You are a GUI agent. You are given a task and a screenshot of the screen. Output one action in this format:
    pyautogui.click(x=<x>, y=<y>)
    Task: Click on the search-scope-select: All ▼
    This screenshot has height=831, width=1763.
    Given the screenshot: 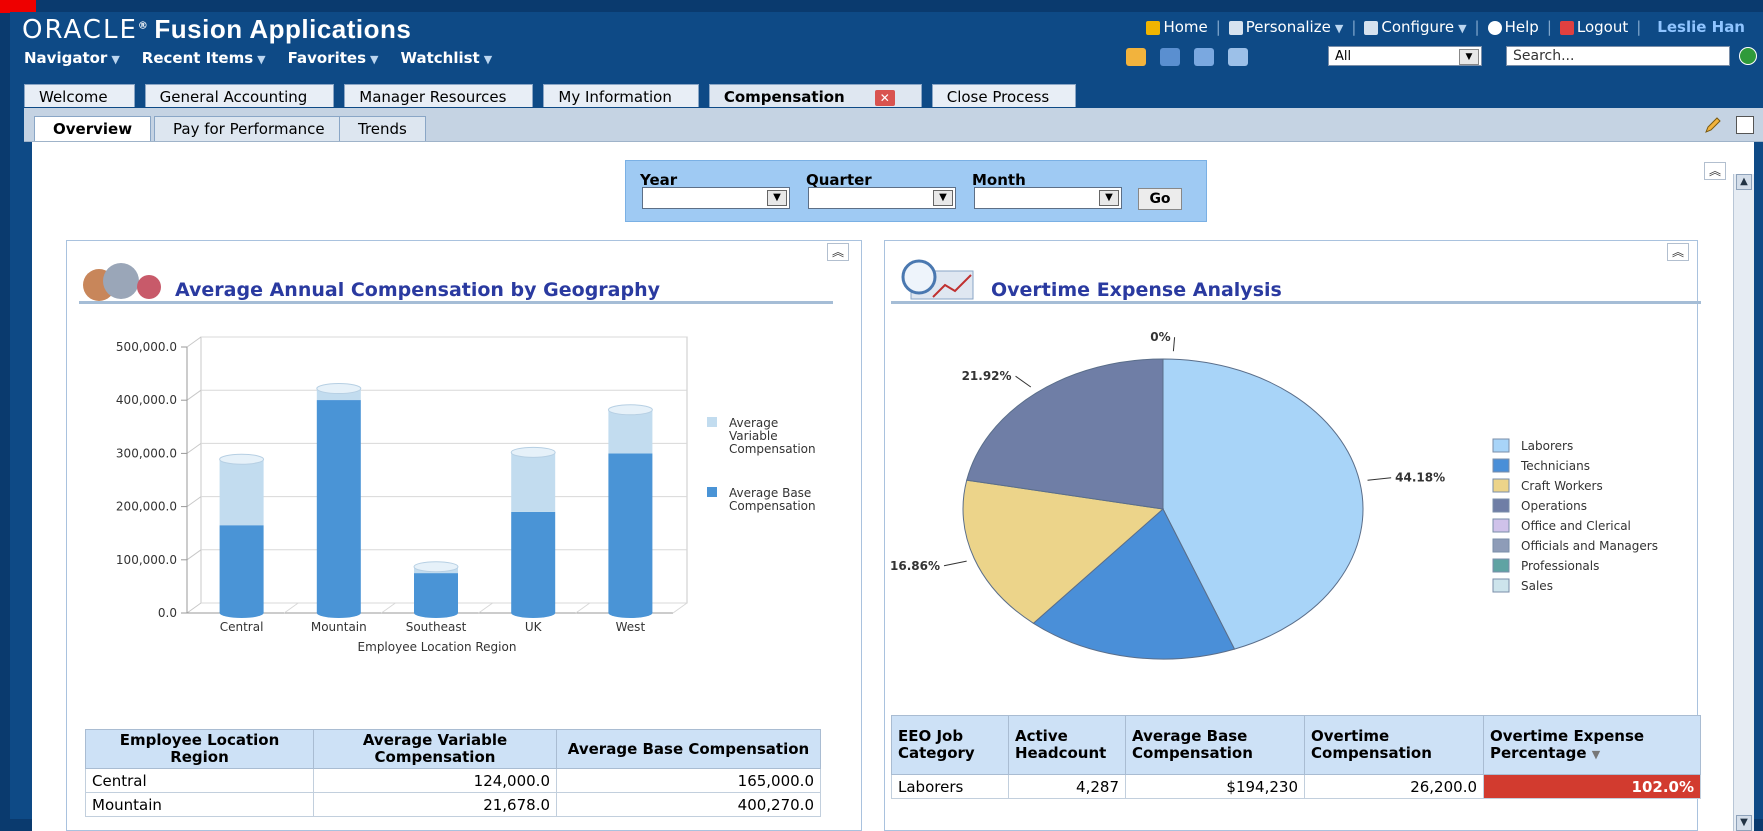 What is the action you would take?
    pyautogui.click(x=1405, y=56)
    